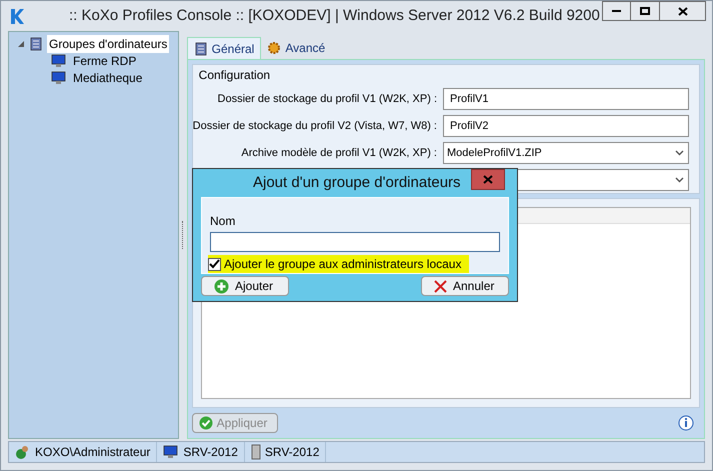  What do you see at coordinates (355, 242) in the screenshot?
I see `name-field` at bounding box center [355, 242].